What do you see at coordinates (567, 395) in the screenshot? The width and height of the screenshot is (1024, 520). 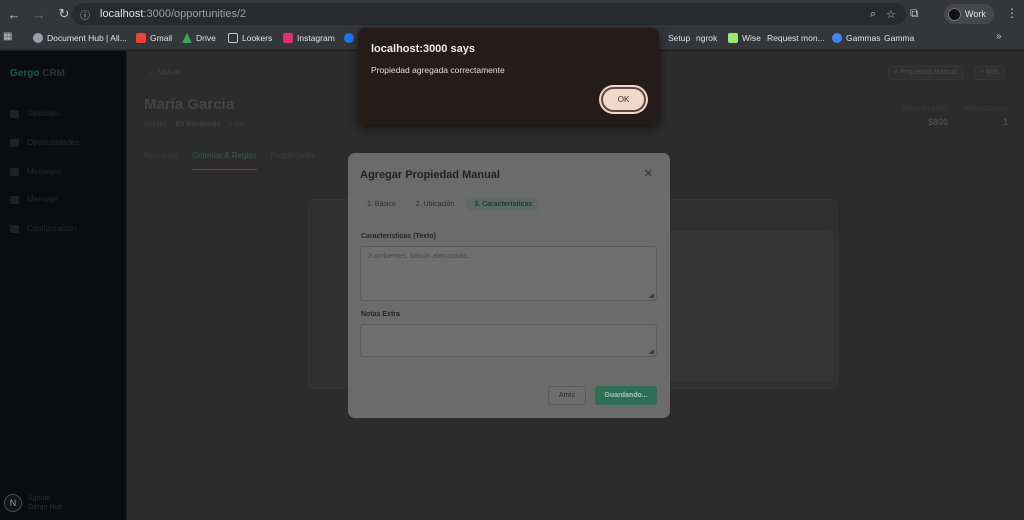 I see `back-button: Atrás` at bounding box center [567, 395].